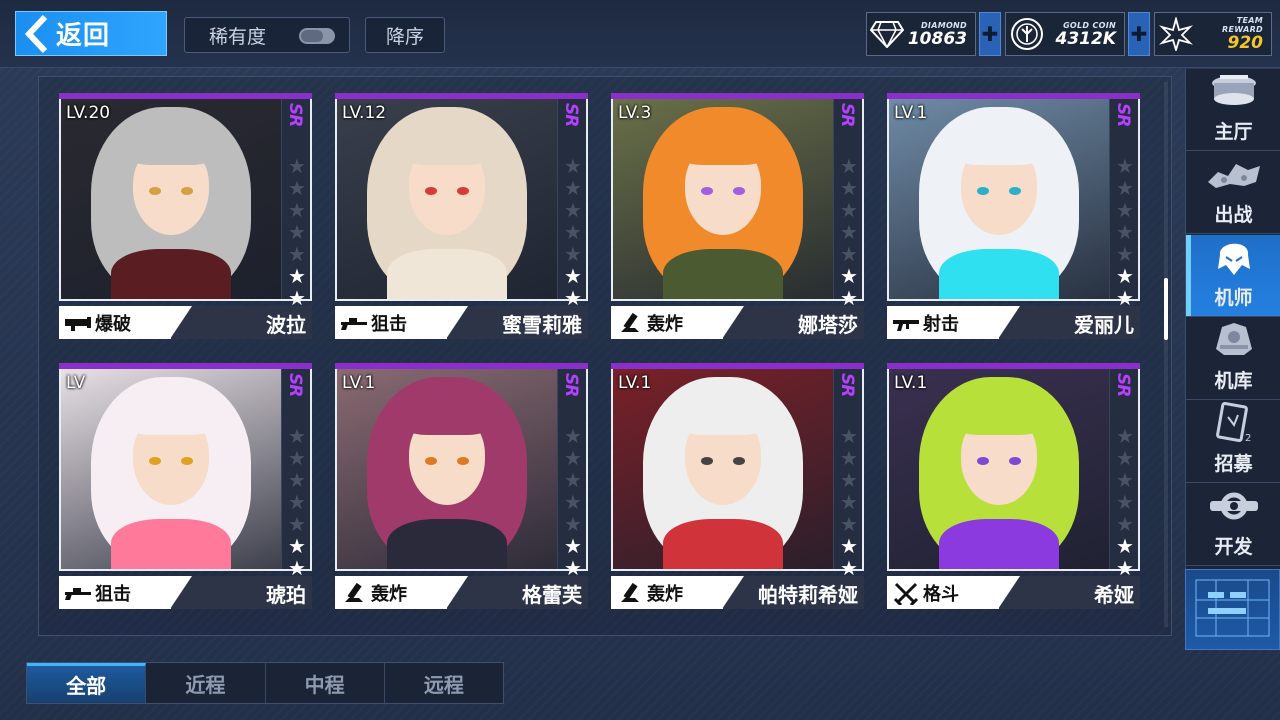 Image resolution: width=1280 pixels, height=720 pixels. I want to click on rocket-launcher-icon, so click(78, 322).